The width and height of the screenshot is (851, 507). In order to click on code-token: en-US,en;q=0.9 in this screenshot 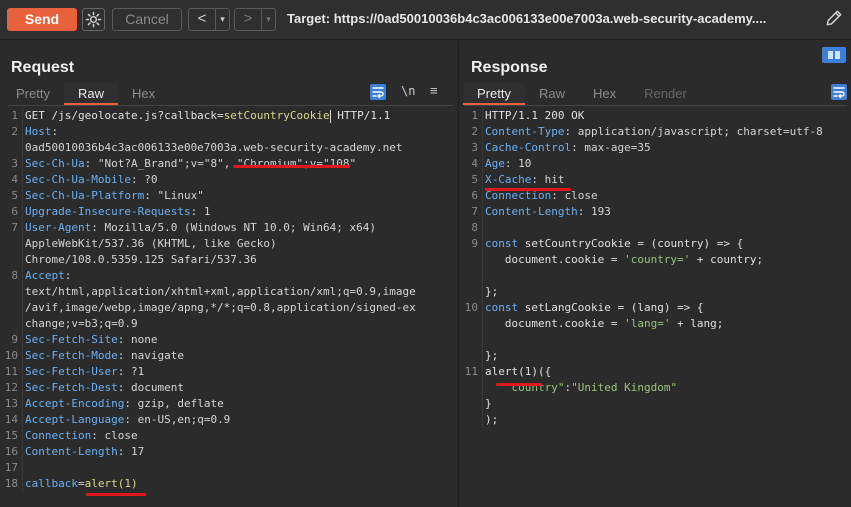, I will do `click(184, 419)`.